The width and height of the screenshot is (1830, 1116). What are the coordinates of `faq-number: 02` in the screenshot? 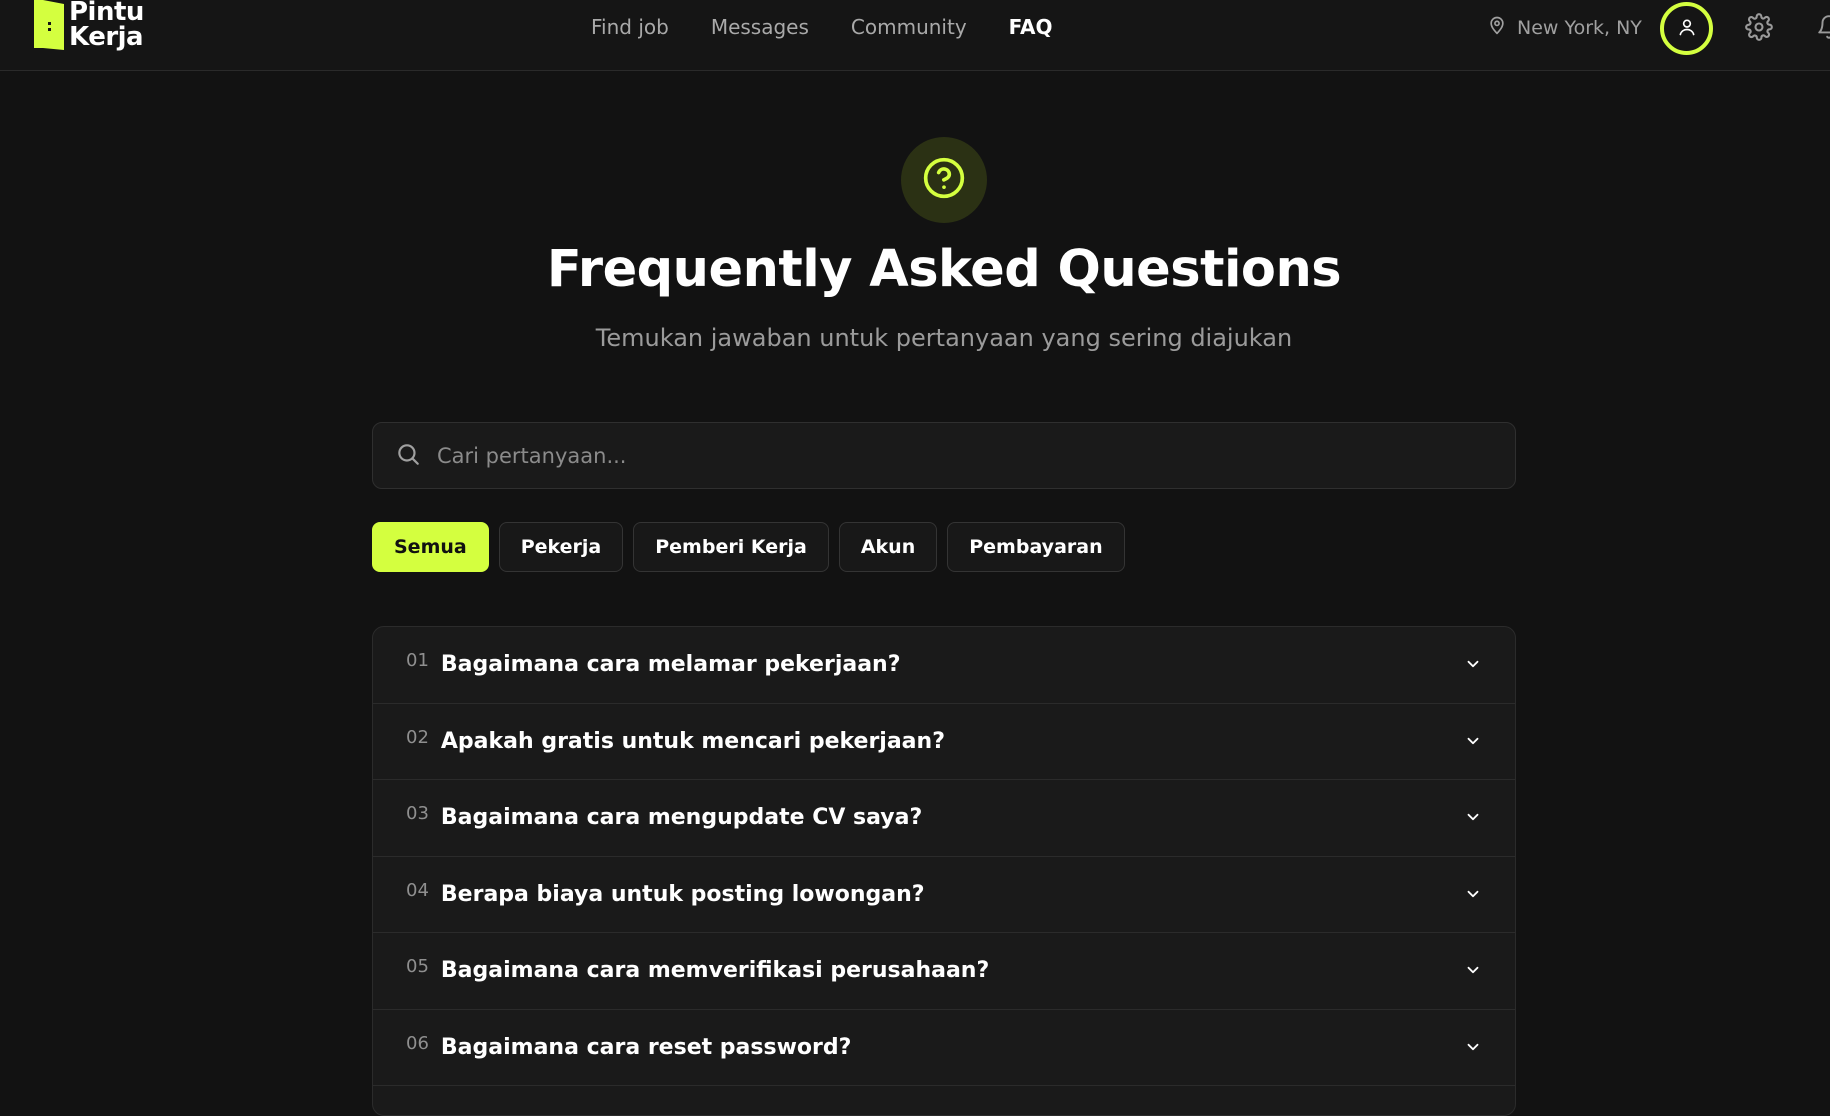 It's located at (417, 737).